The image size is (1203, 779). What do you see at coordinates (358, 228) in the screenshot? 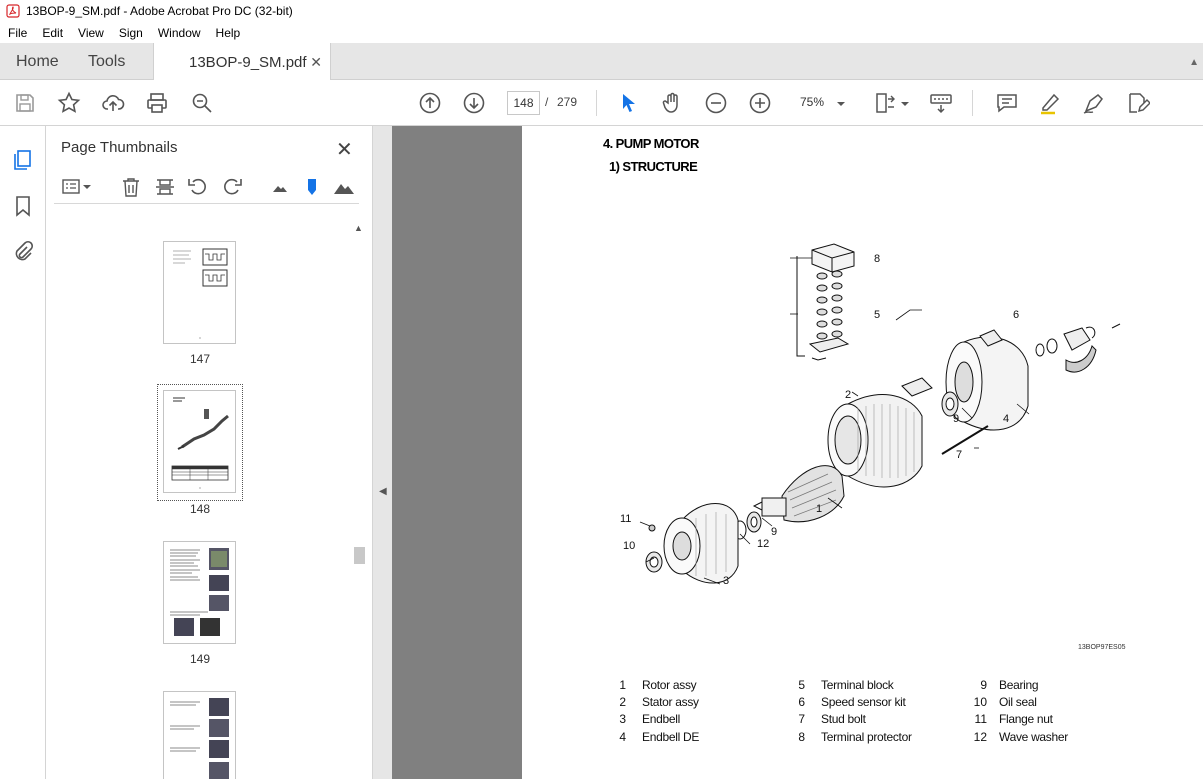
I see `scroll-up-icon: ▲` at bounding box center [358, 228].